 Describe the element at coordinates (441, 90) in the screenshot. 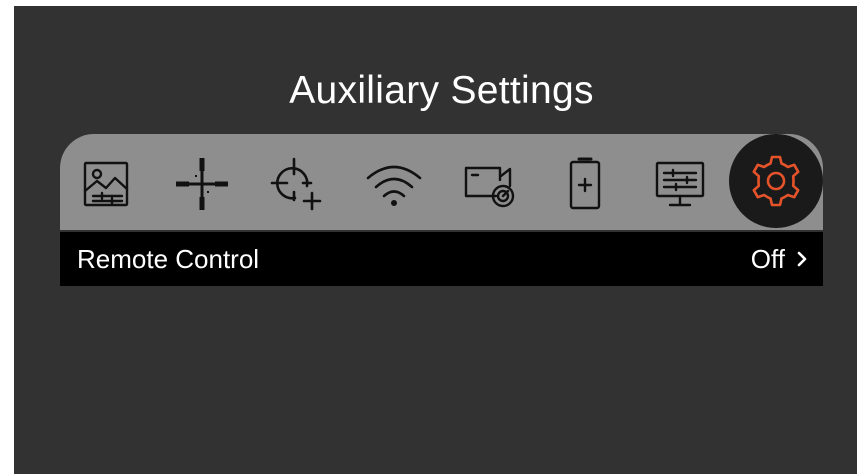

I see `page-title: Auxiliary Settings` at that location.